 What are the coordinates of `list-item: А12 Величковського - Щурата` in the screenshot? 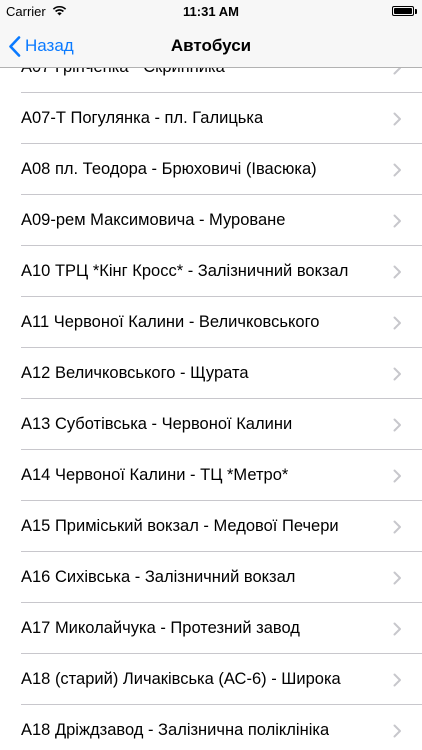 It's located at (211, 373).